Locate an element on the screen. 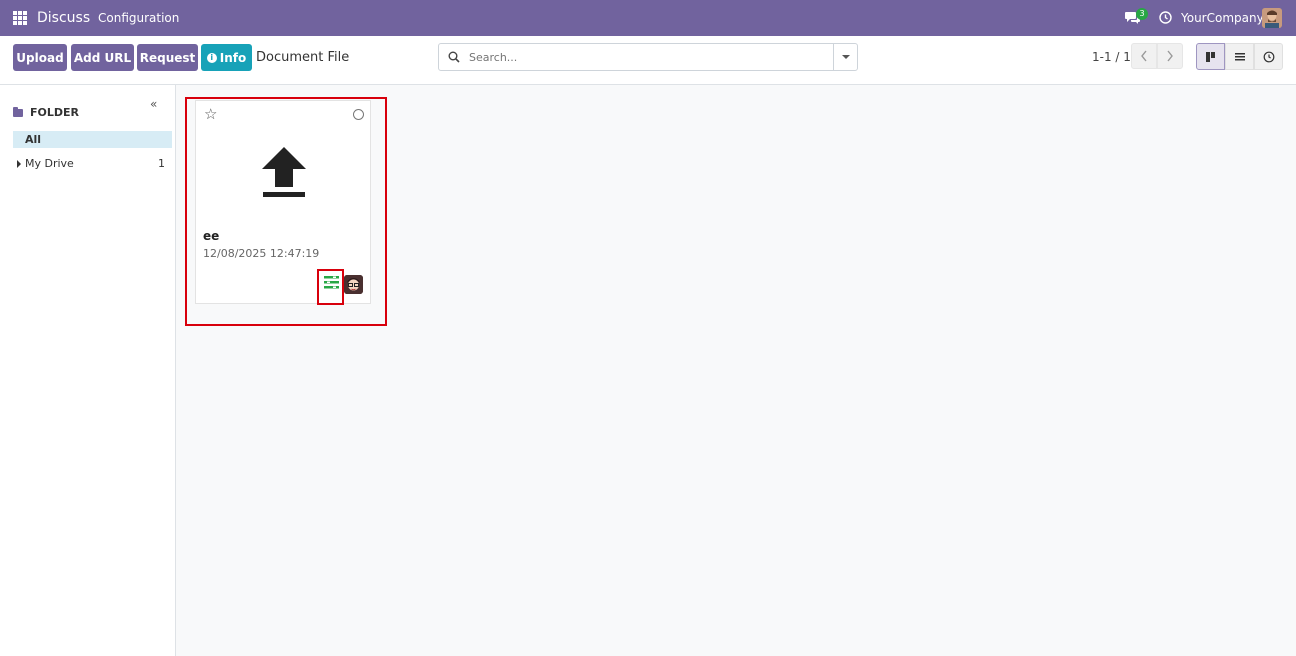 This screenshot has height=656, width=1296. app-name: Discuss is located at coordinates (63, 18).